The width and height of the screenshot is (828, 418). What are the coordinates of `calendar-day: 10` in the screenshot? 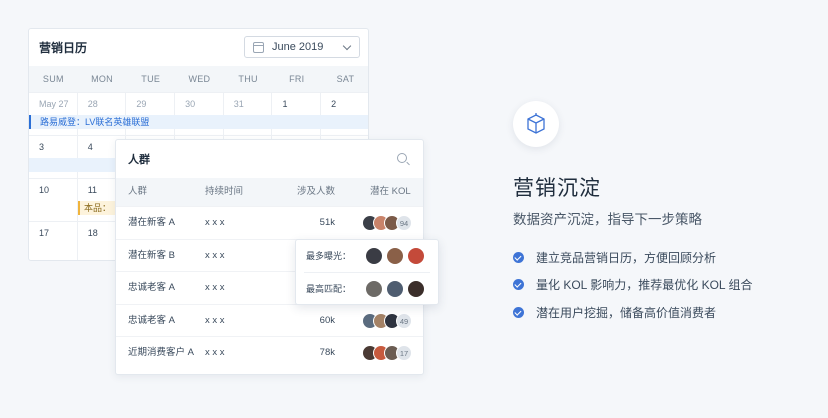 It's located at (53, 200).